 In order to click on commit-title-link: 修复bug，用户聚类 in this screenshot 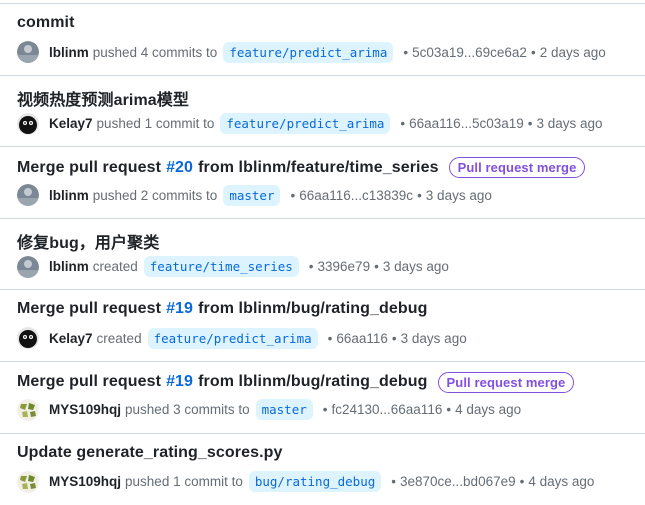, I will do `click(88, 241)`.